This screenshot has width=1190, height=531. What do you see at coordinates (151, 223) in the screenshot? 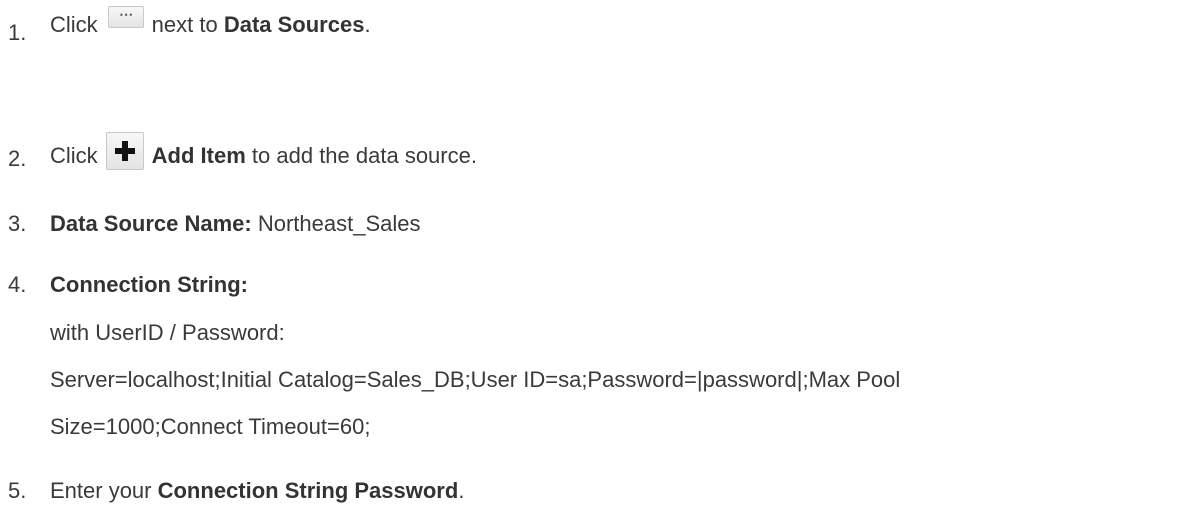
I see `data-source-name-label: Data Source Name:` at bounding box center [151, 223].